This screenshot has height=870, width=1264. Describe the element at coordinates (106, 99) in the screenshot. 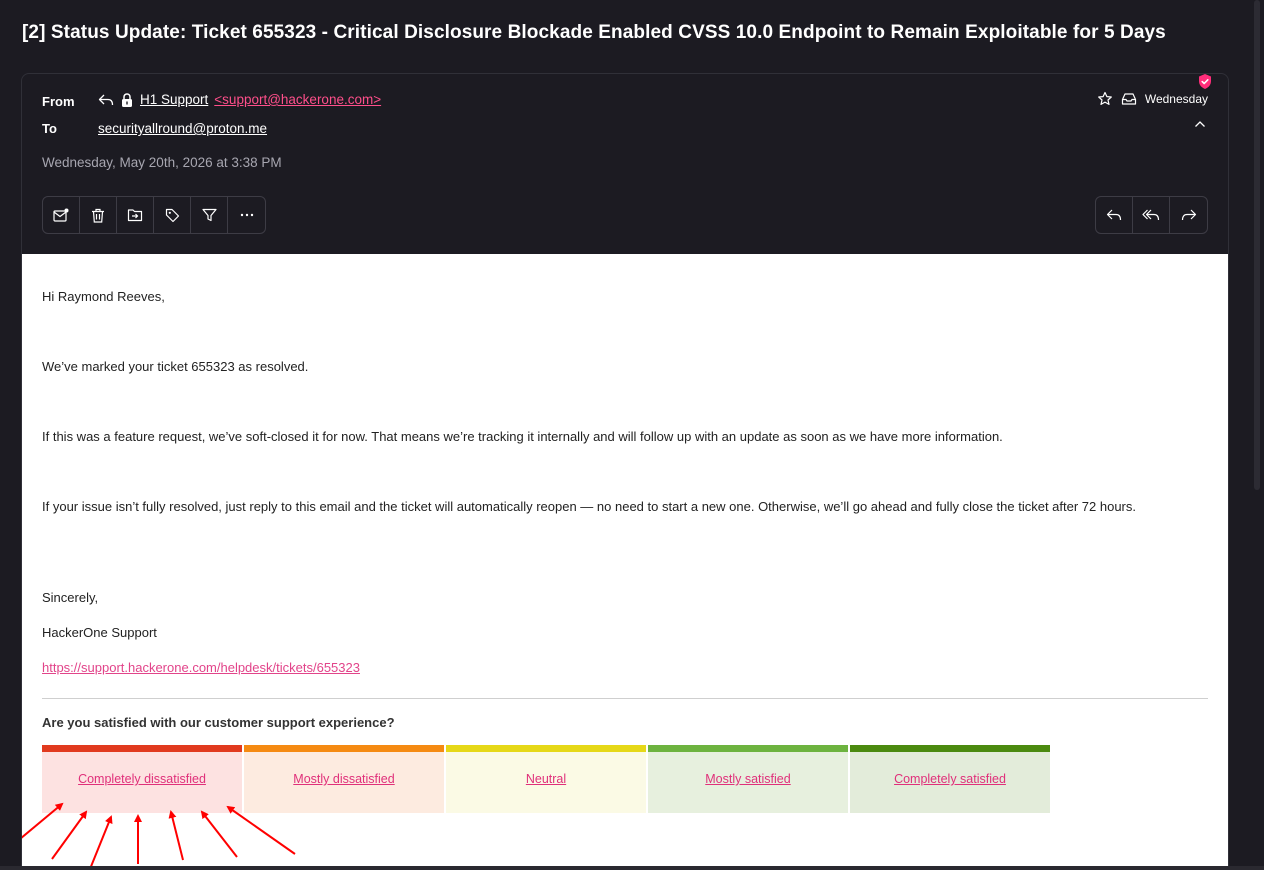

I see `replied-icon` at that location.